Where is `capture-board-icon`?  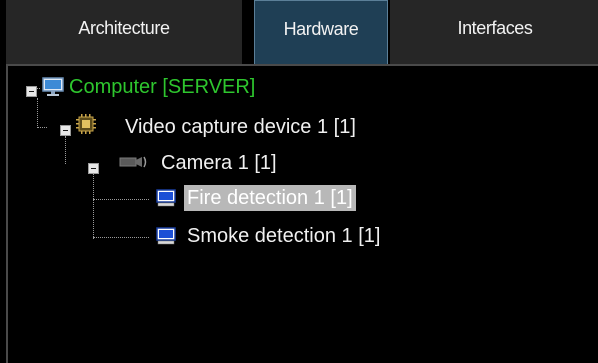
capture-board-icon is located at coordinates (86, 124).